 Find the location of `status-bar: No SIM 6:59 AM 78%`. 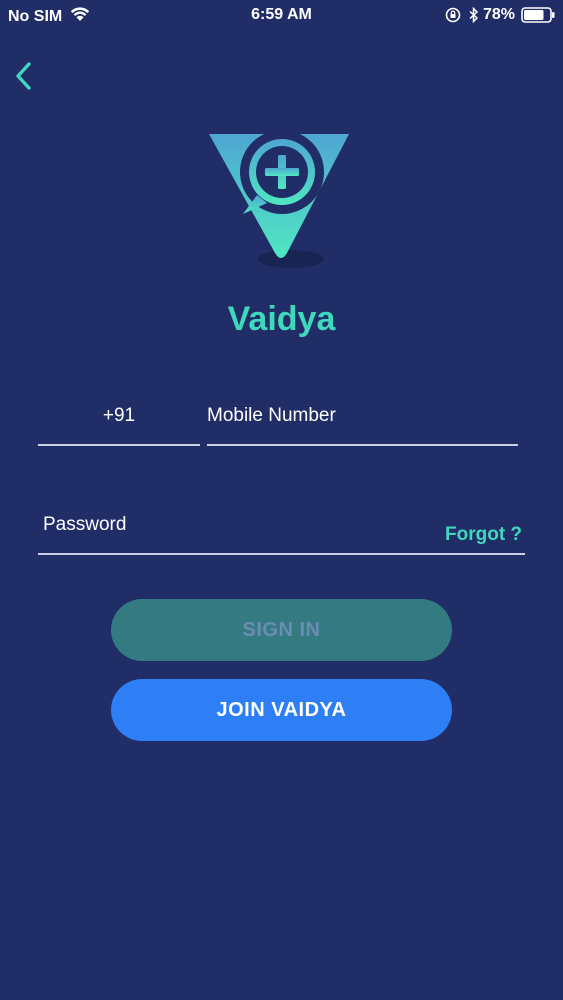

status-bar: No SIM 6:59 AM 78% is located at coordinates (281, 15).